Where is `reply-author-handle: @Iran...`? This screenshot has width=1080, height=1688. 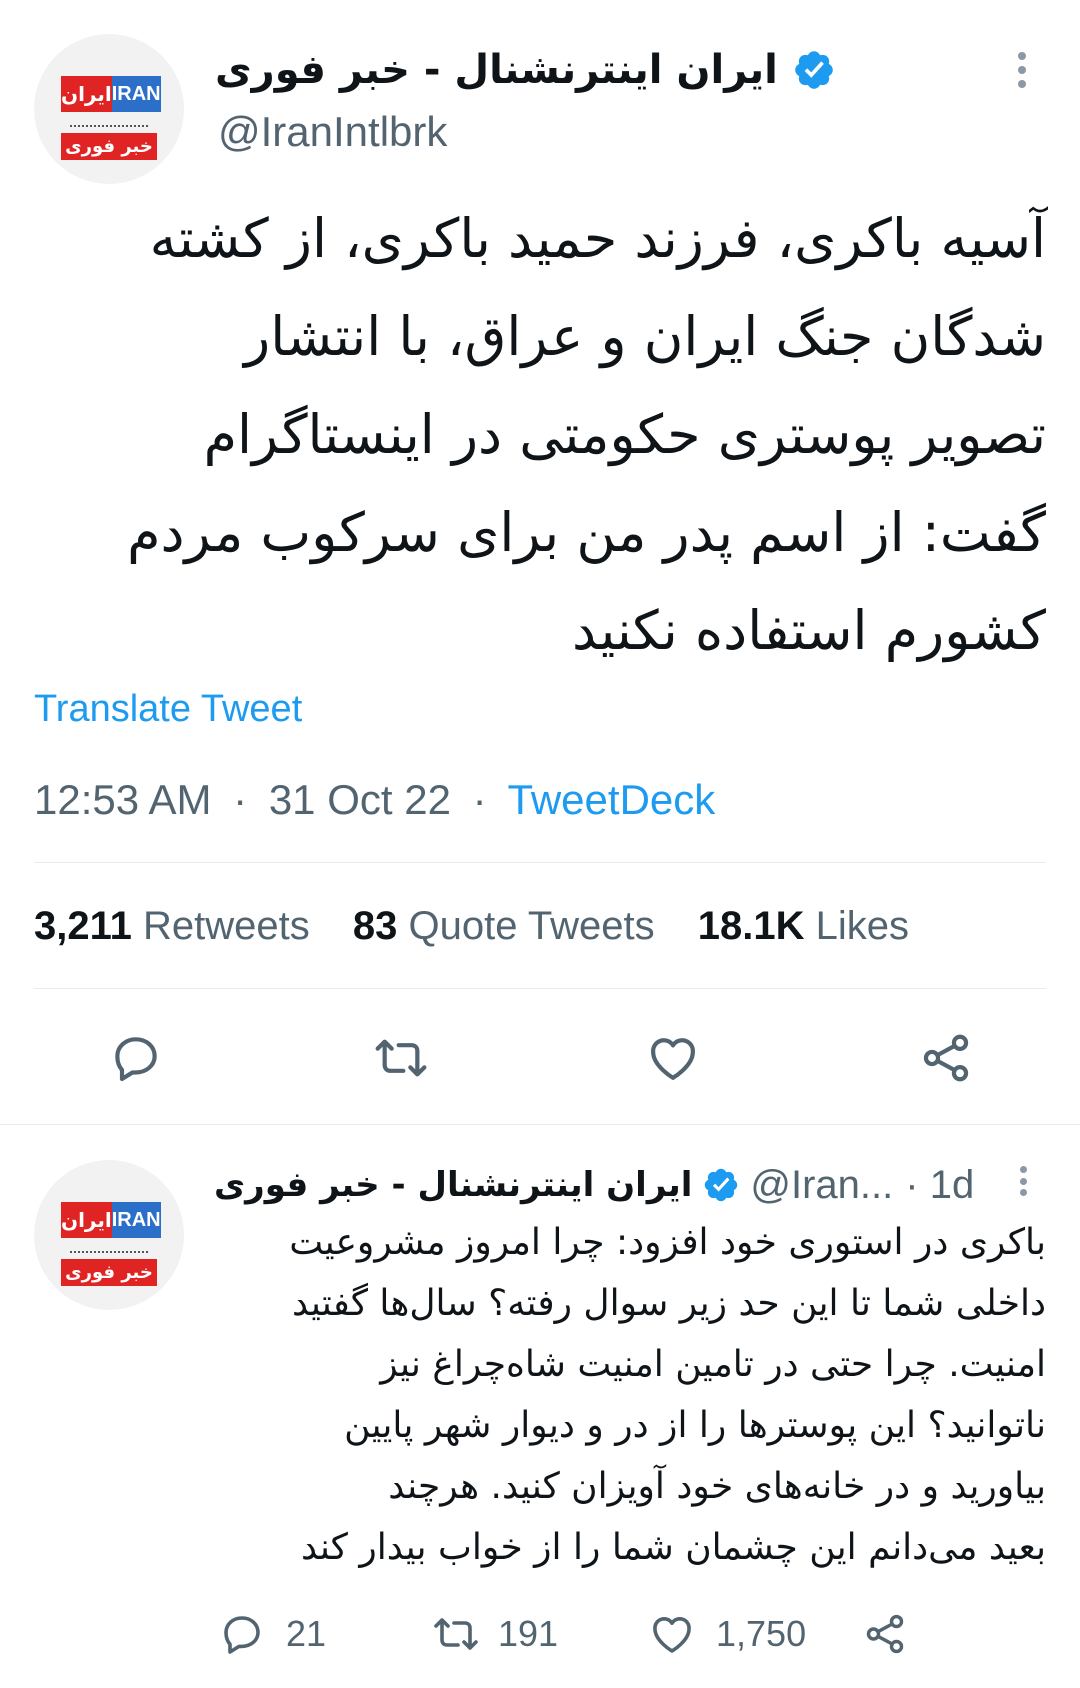
reply-author-handle: @Iran... is located at coordinates (821, 1185).